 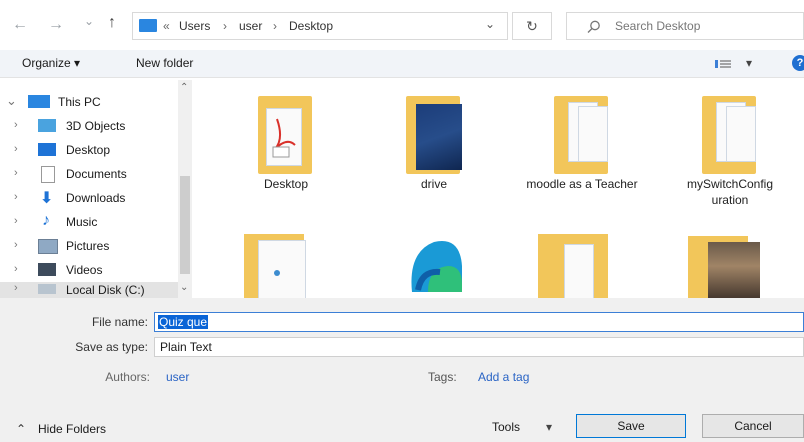 I want to click on sidebar-item-videos: › Videos, so click(x=89, y=270).